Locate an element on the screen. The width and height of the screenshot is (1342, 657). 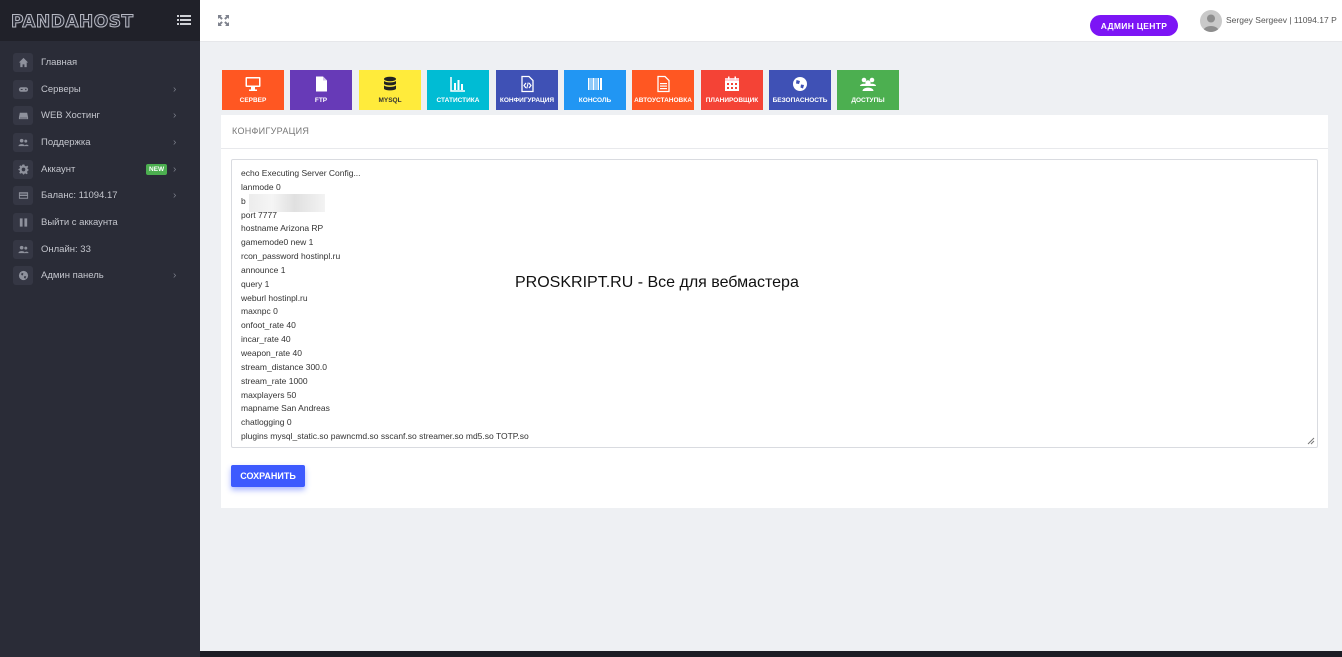
bar-chart-icon is located at coordinates (457, 84).